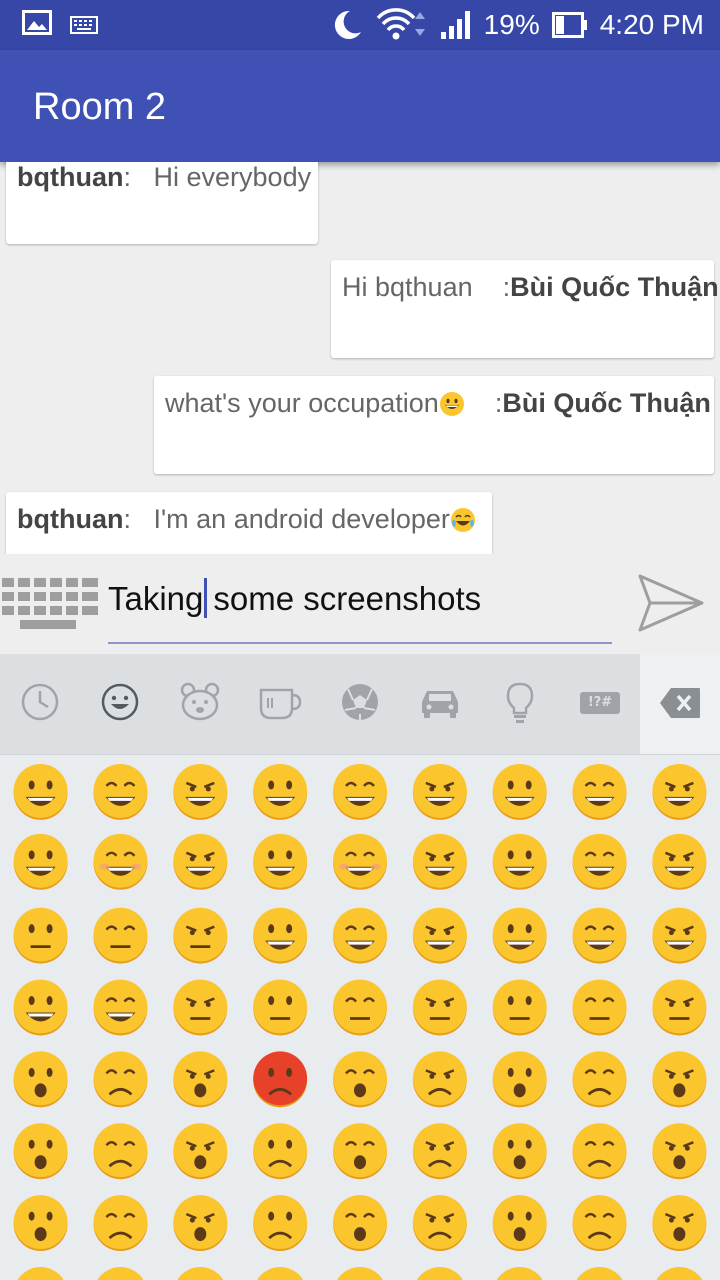 The width and height of the screenshot is (720, 1280). Describe the element at coordinates (600, 703) in the screenshot. I see `symbols-icon: !?#` at that location.